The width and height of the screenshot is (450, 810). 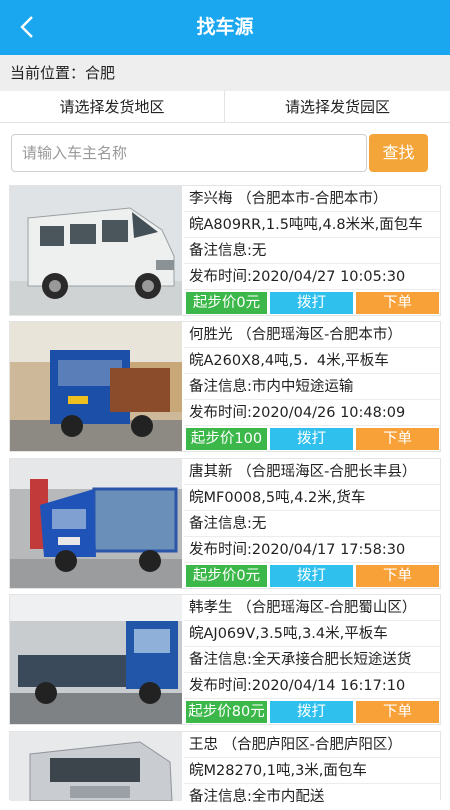 I want to click on search-button: 查找, so click(x=398, y=153).